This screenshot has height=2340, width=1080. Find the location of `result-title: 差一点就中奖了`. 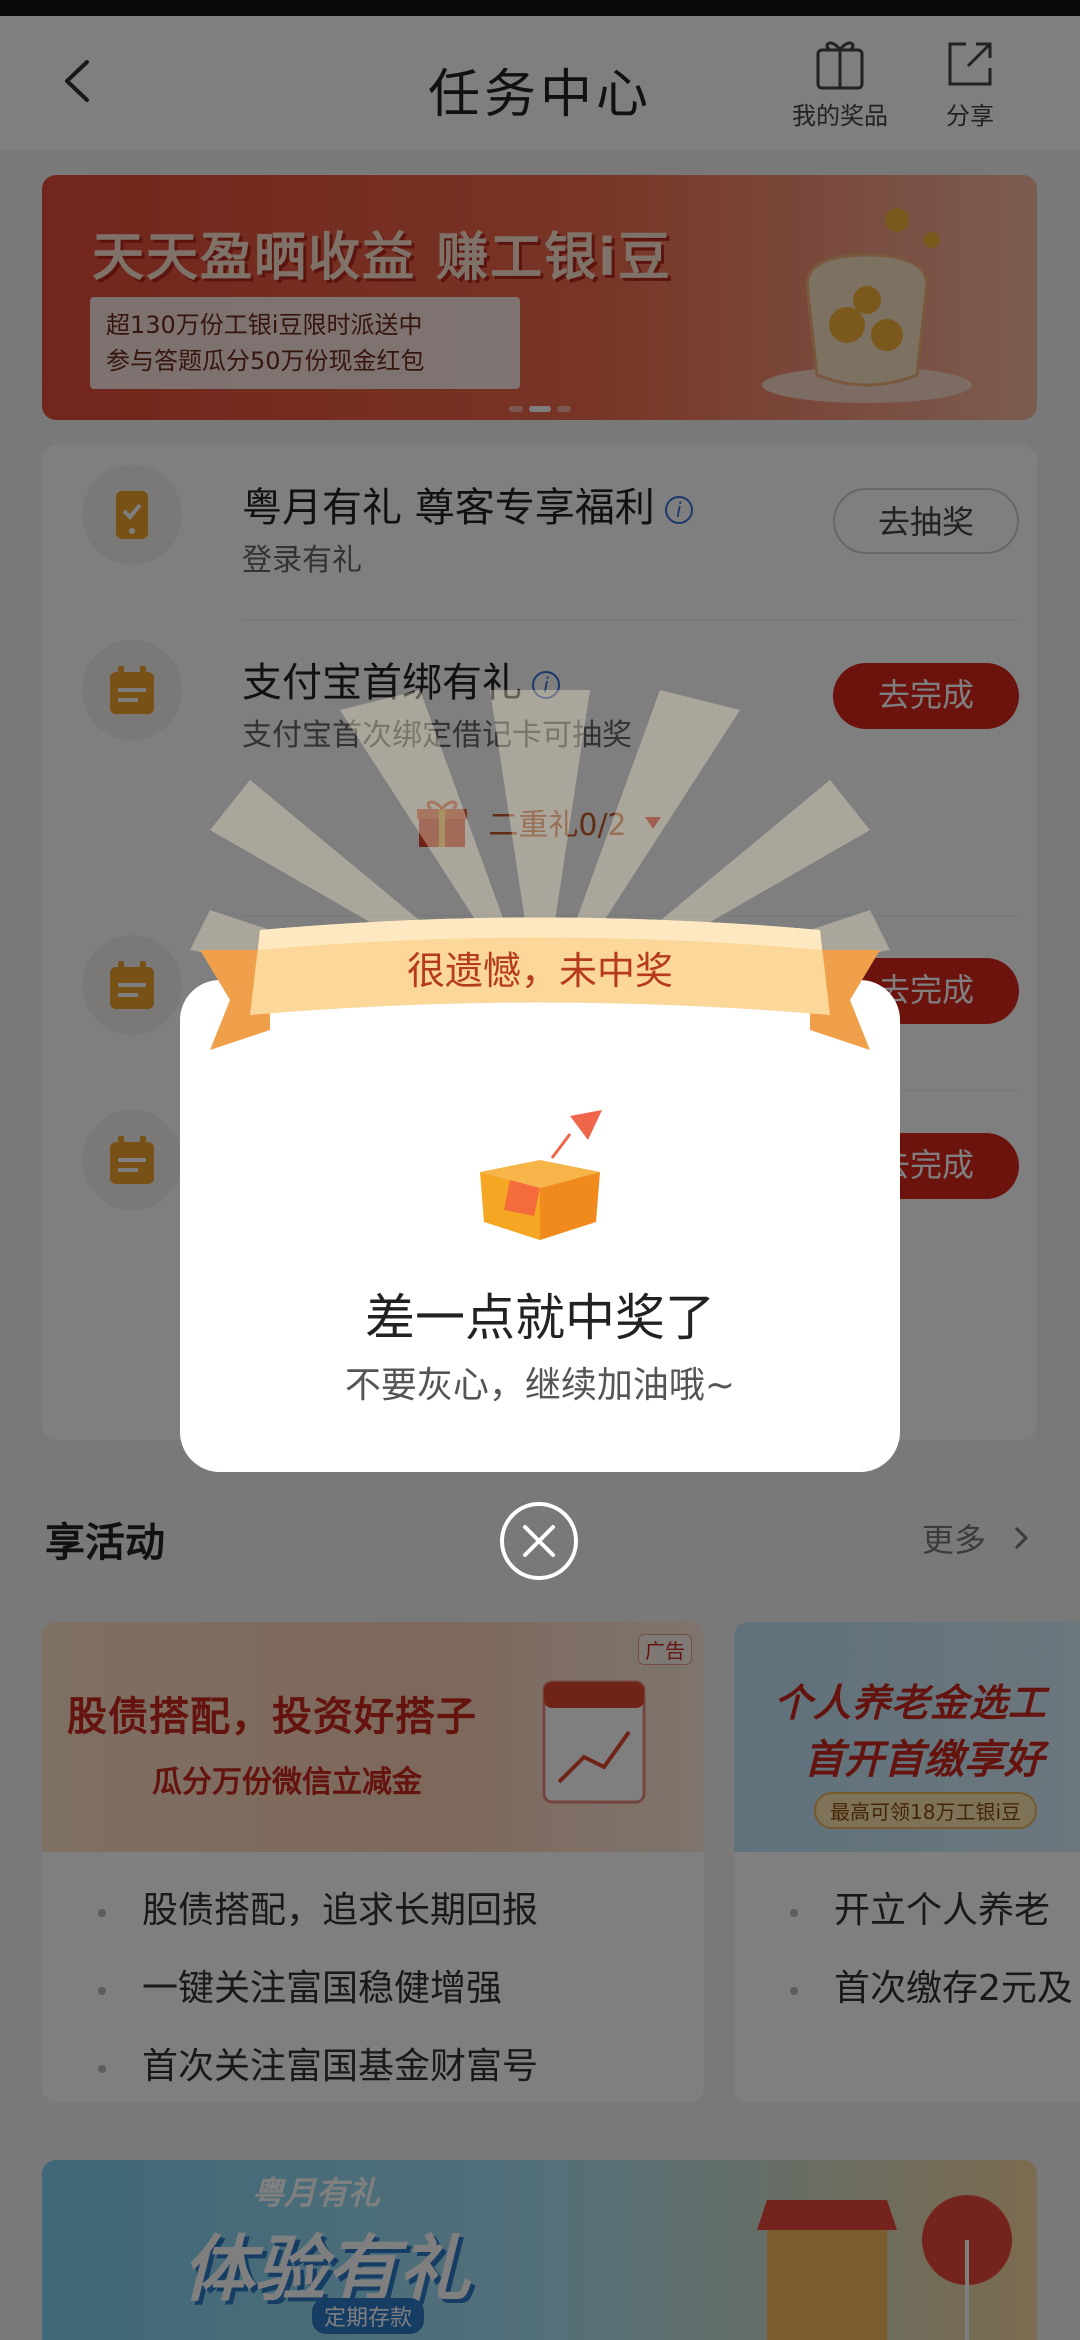

result-title: 差一点就中奖了 is located at coordinates (540, 1318).